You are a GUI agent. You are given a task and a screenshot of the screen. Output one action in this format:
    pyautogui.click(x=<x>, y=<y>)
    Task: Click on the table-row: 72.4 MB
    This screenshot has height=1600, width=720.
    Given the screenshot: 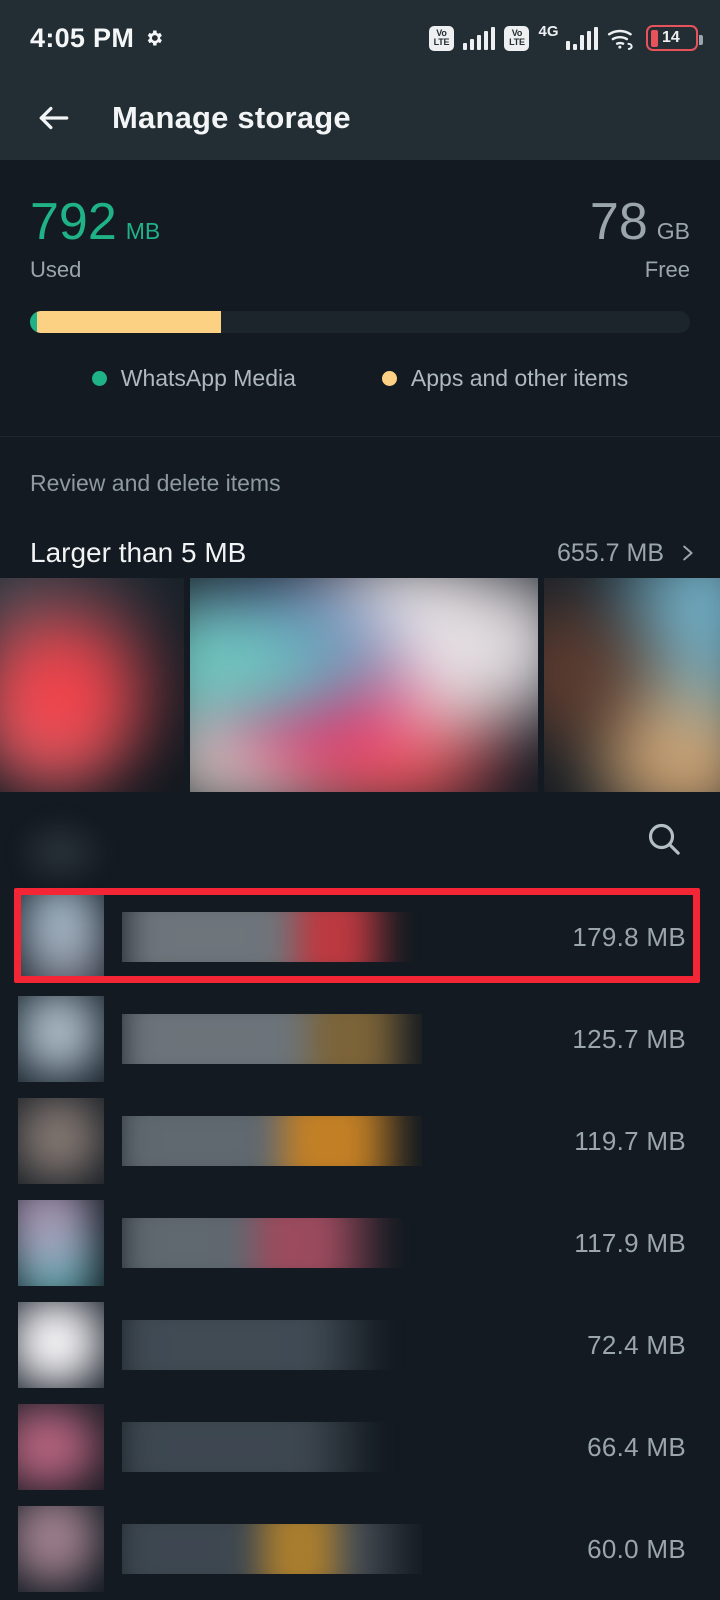 What is the action you would take?
    pyautogui.click(x=360, y=1345)
    